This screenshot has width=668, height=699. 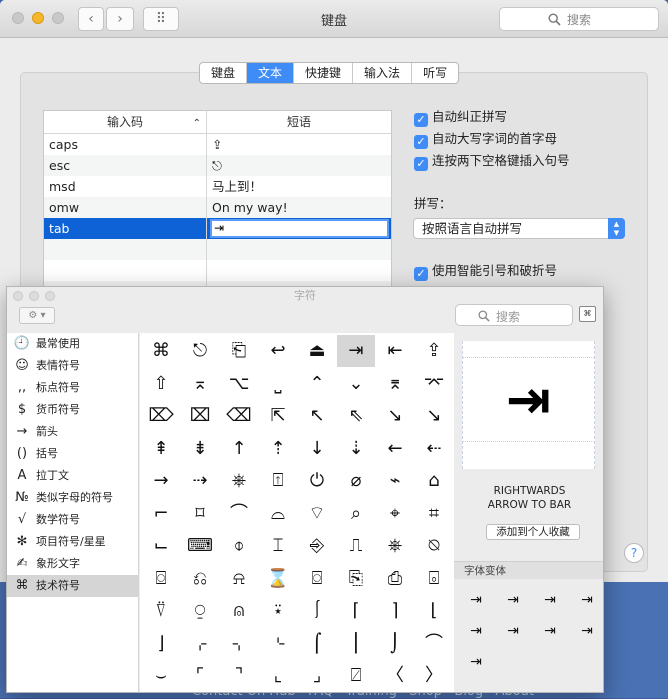 What do you see at coordinates (161, 416) in the screenshot?
I see `character-cell: ⌦` at bounding box center [161, 416].